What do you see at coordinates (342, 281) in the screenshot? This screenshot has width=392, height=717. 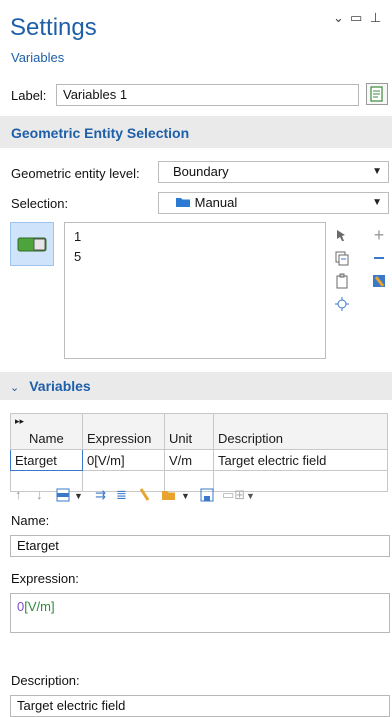 I see `clipboard-icon` at bounding box center [342, 281].